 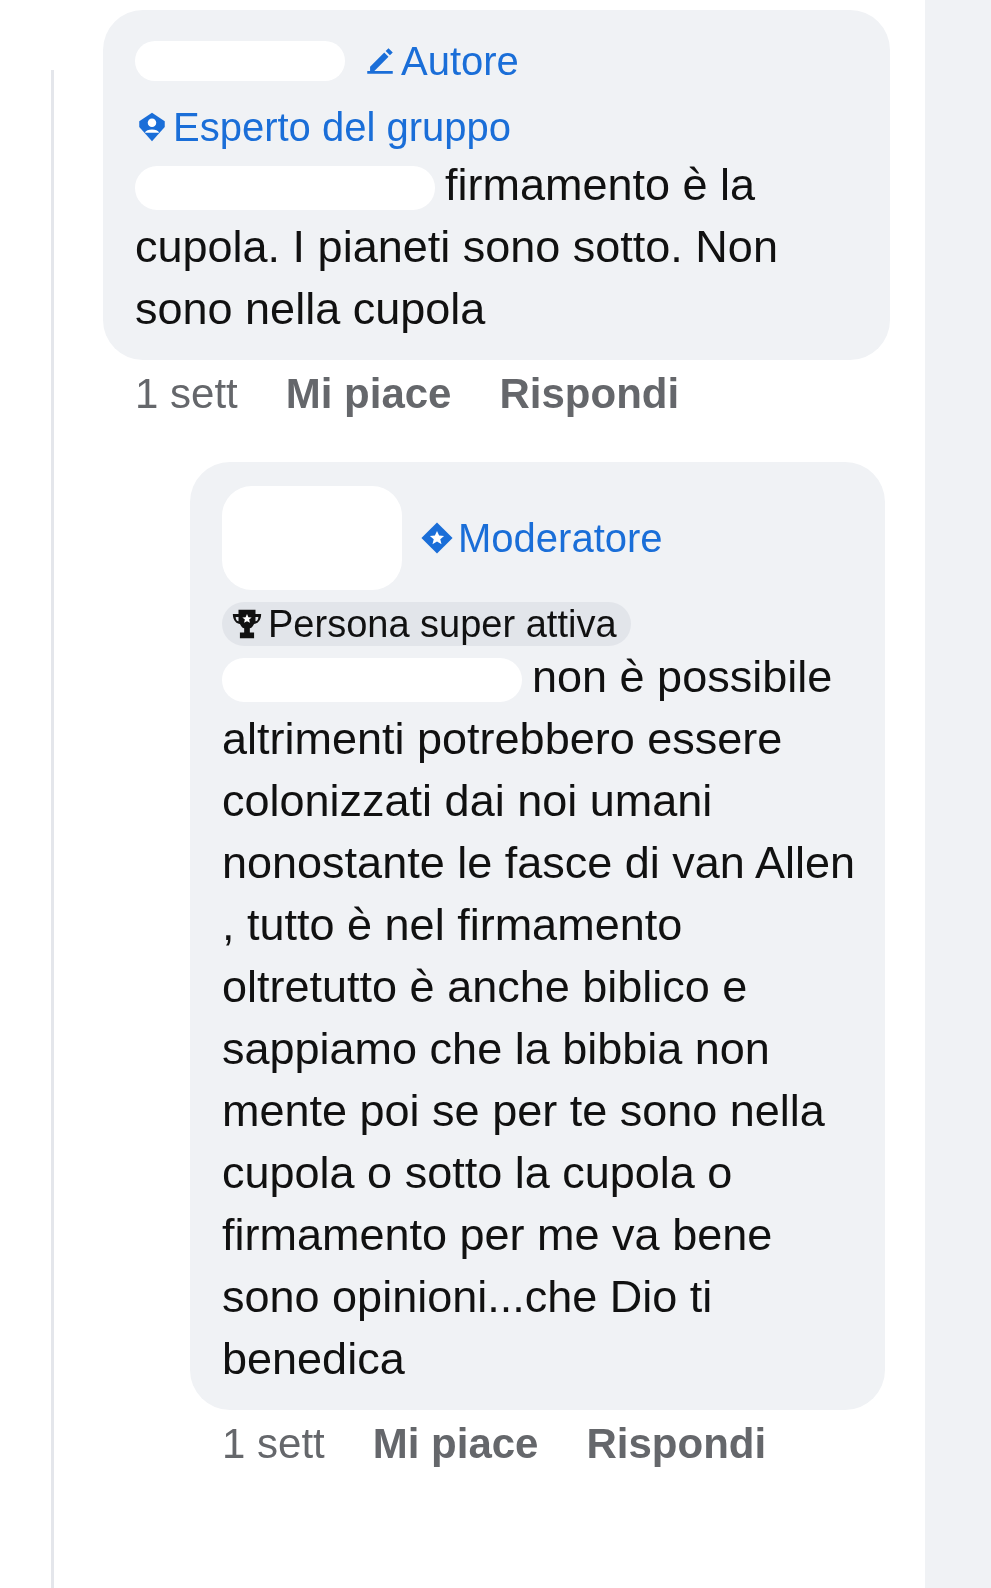 What do you see at coordinates (457, 247) in the screenshot?
I see `comment-text: firmamento è la cupola. I pianeti sono sotto. Non sono nella cupola` at bounding box center [457, 247].